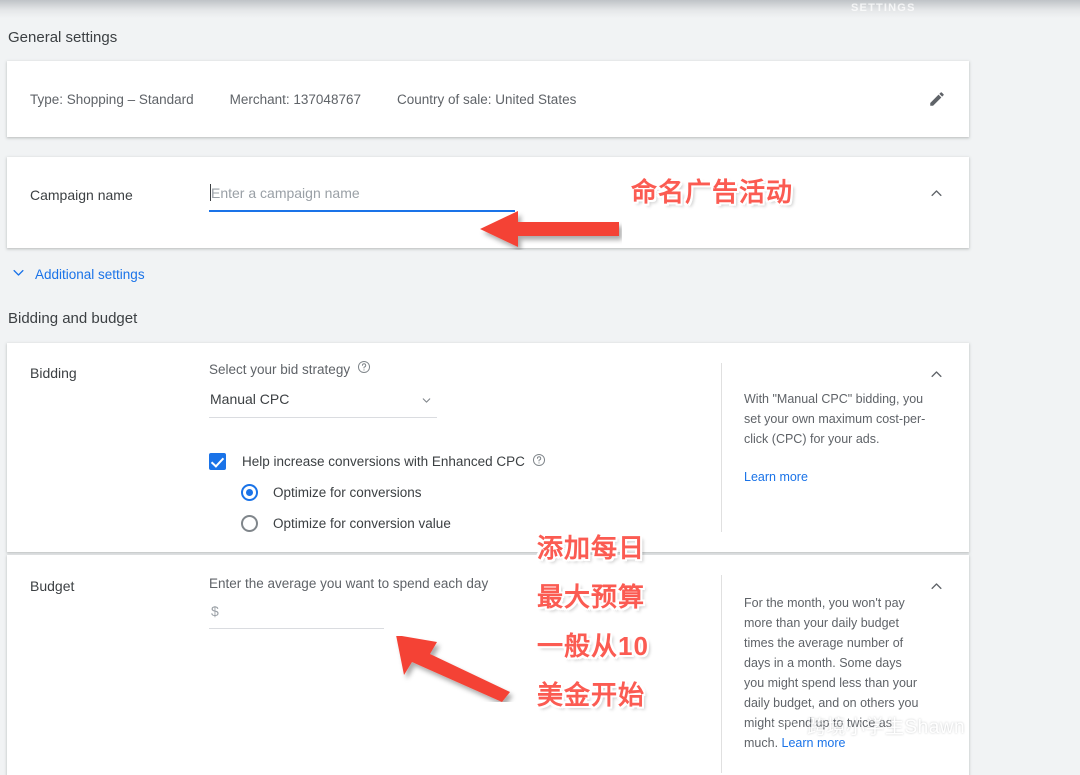 The height and width of the screenshot is (775, 1080). I want to click on summary-country: Country of sale: United States, so click(486, 99).